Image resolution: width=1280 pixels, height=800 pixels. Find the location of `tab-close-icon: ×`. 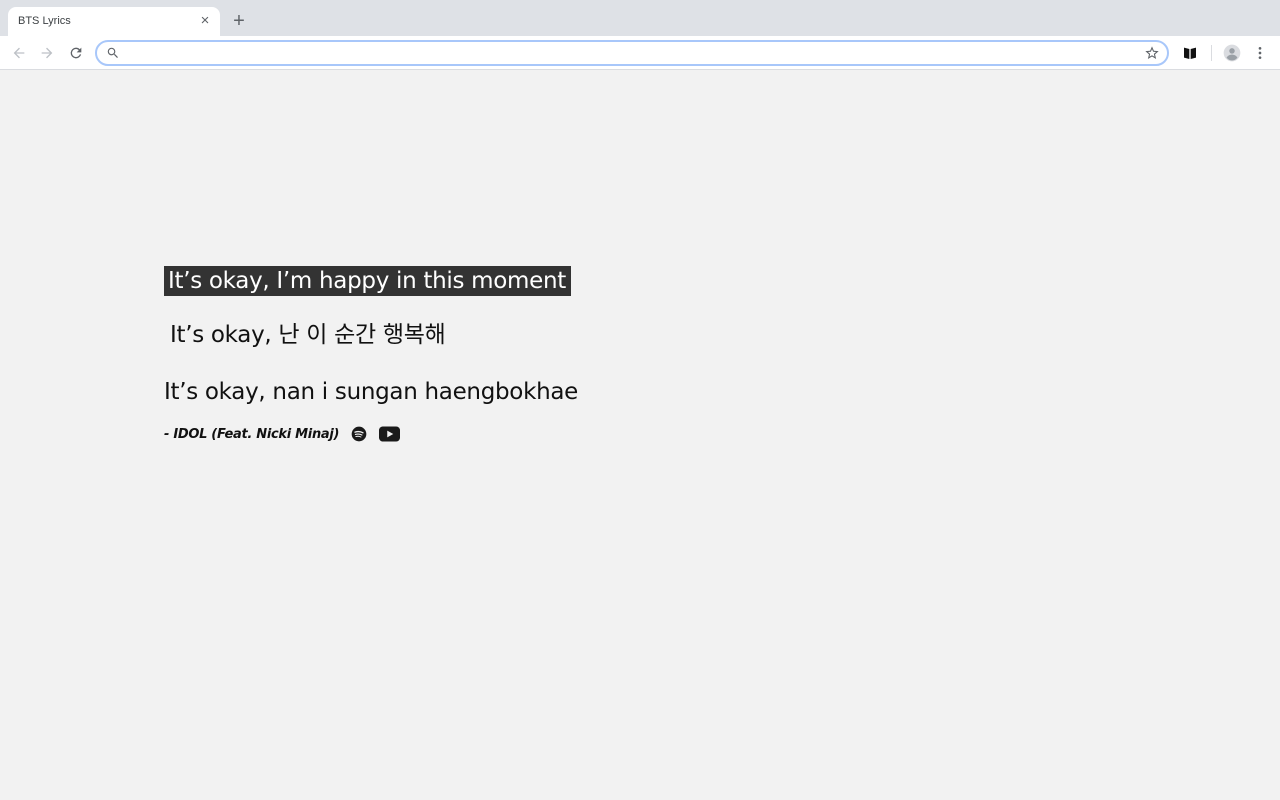

tab-close-icon: × is located at coordinates (205, 21).